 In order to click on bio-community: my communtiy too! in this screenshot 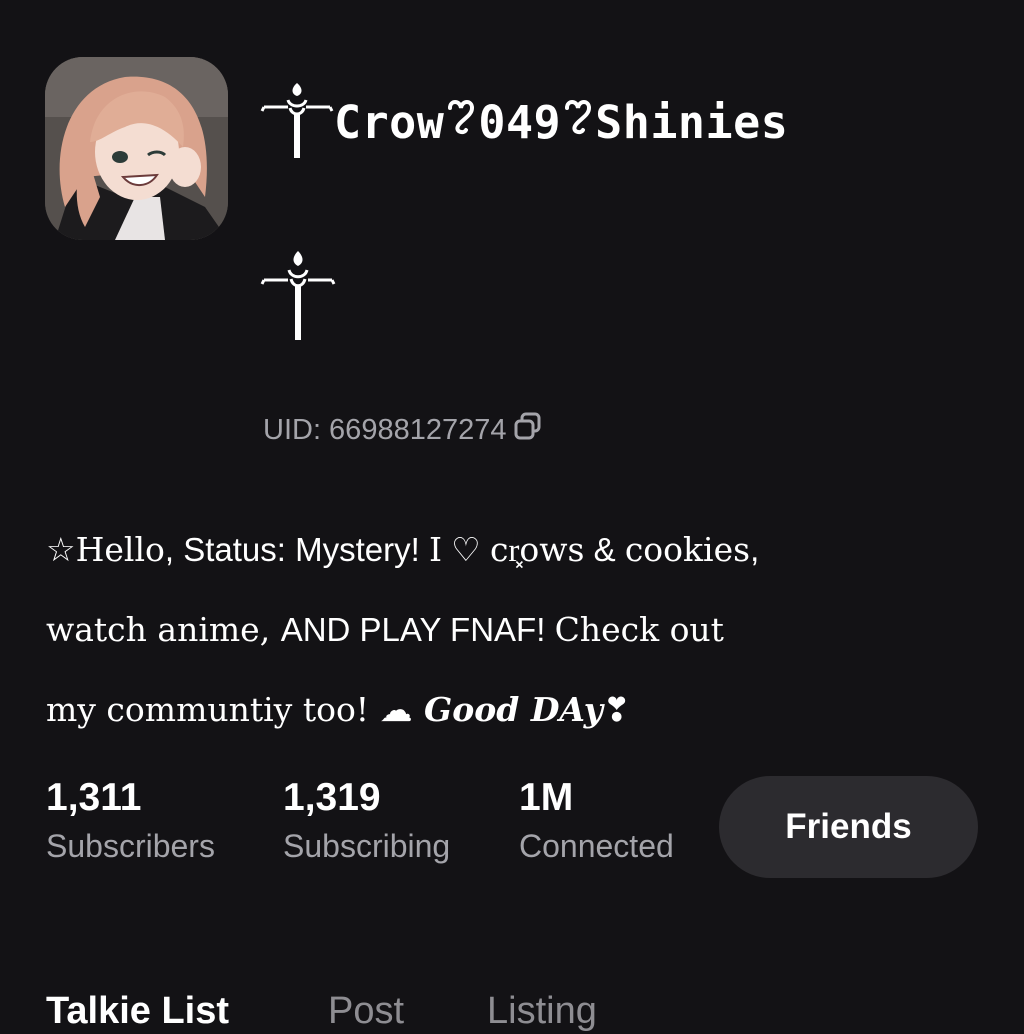, I will do `click(213, 709)`.